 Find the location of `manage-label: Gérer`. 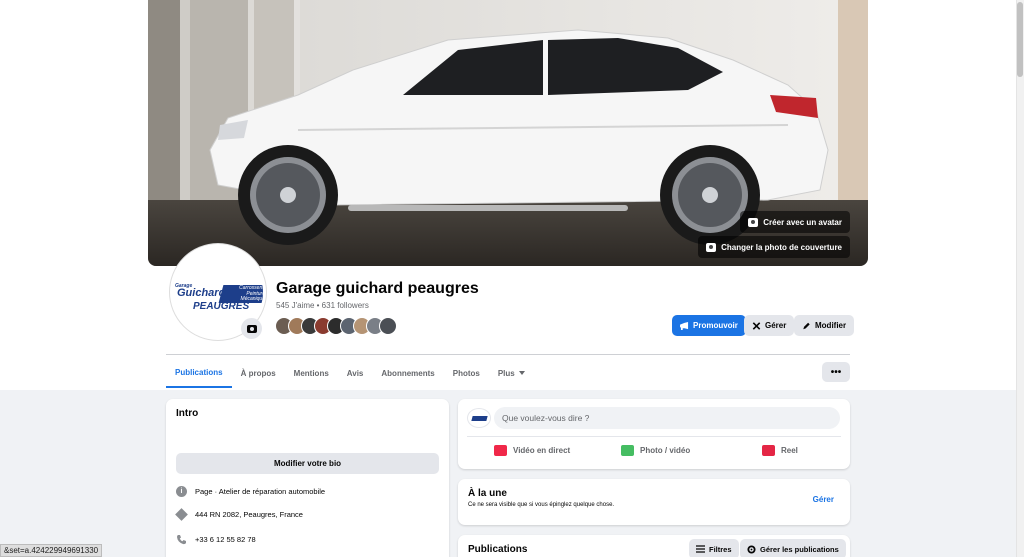

manage-label: Gérer is located at coordinates (776, 325).